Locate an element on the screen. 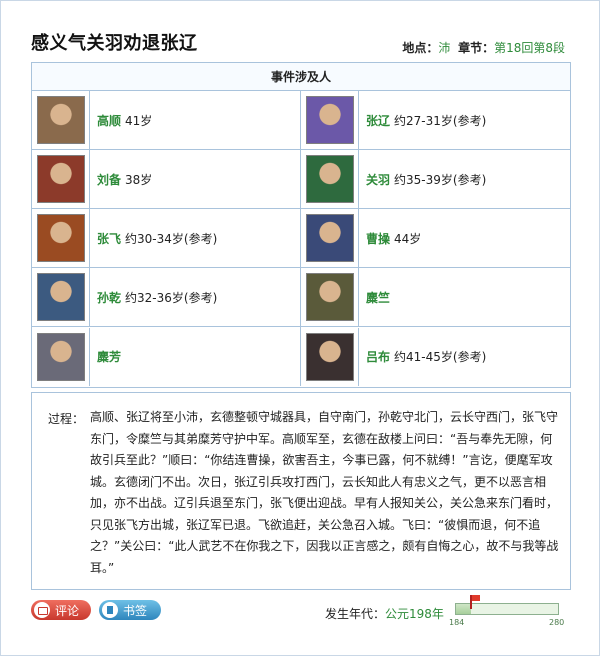  person-age: 约30-34岁(参考) is located at coordinates (171, 238).